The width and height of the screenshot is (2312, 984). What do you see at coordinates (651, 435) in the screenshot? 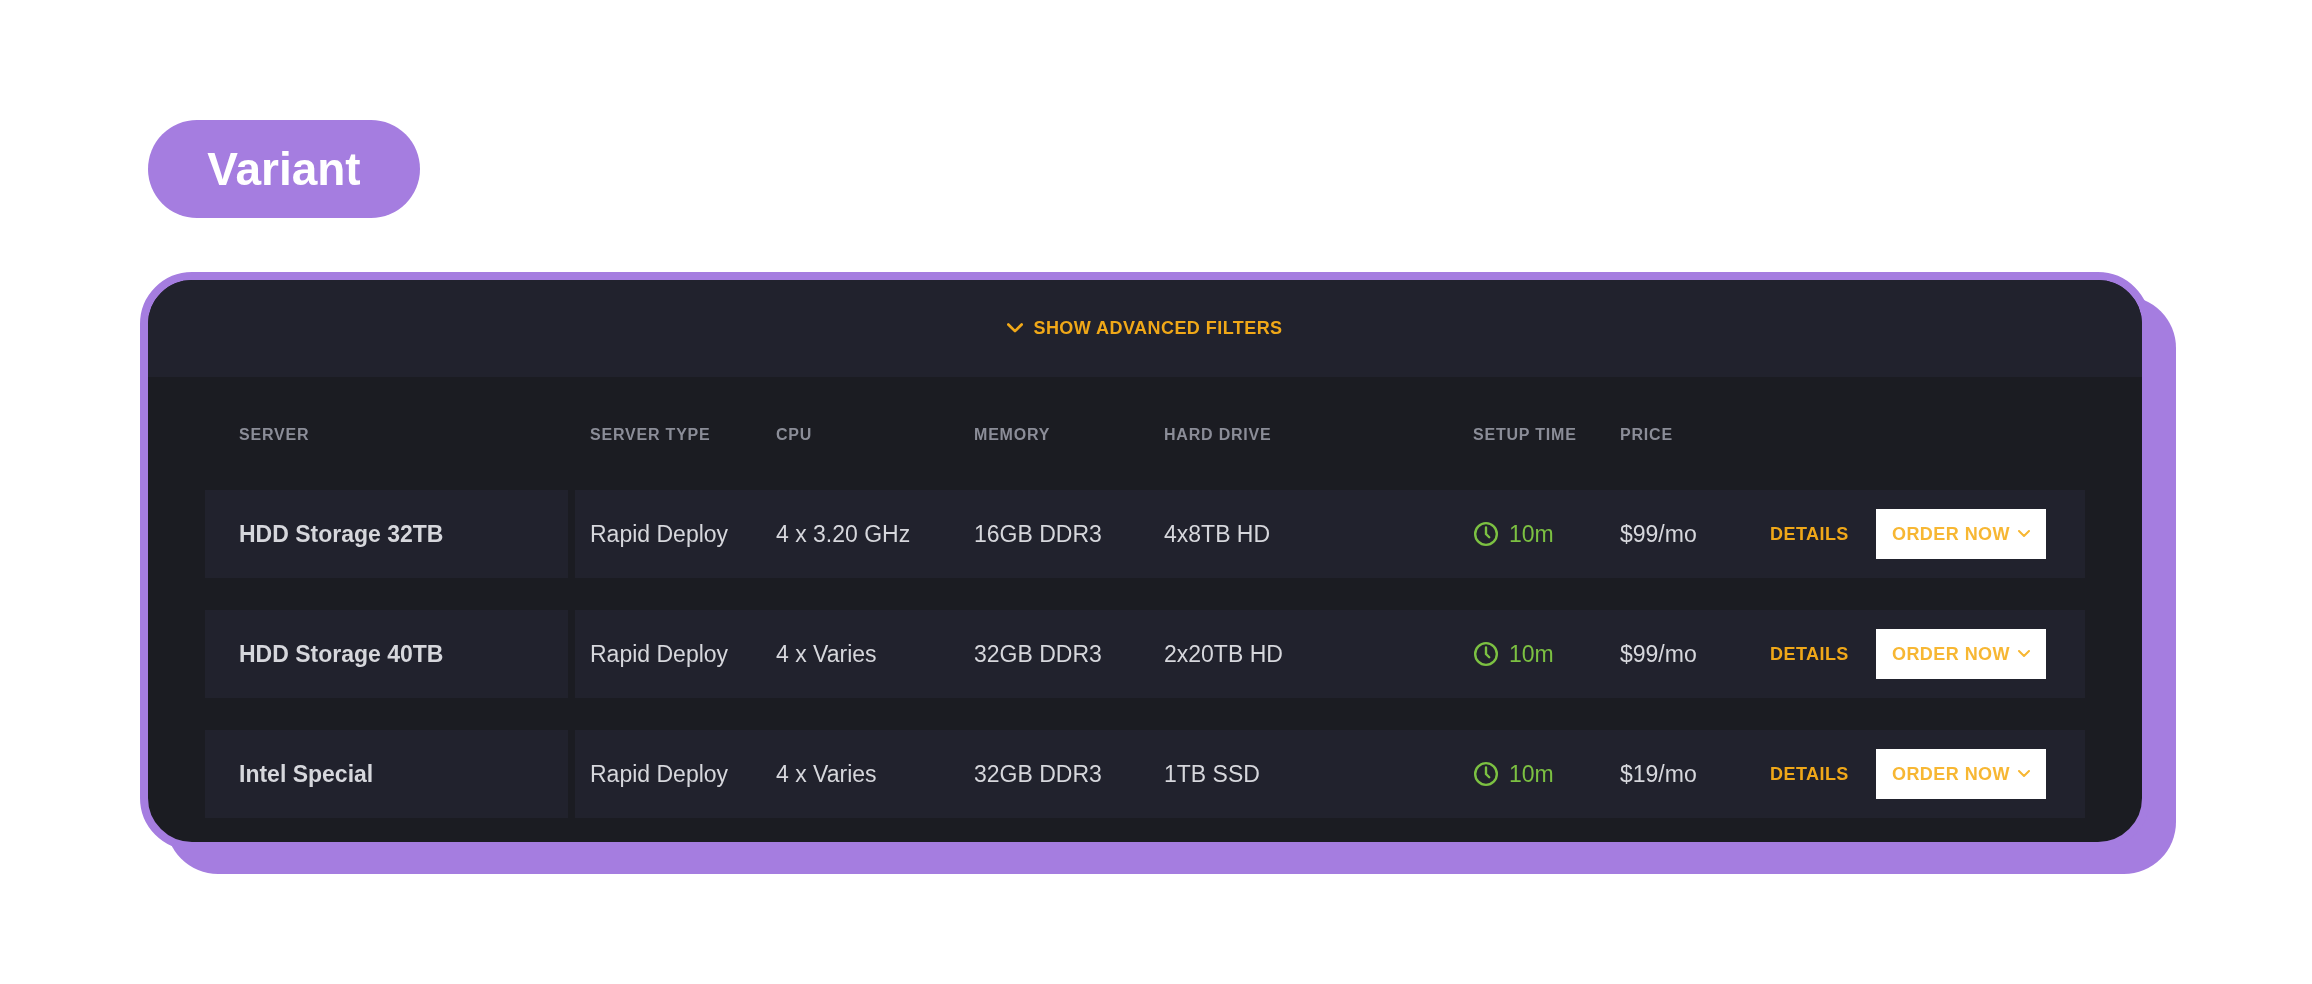
I see `column-header: SERVER TYPE` at bounding box center [651, 435].